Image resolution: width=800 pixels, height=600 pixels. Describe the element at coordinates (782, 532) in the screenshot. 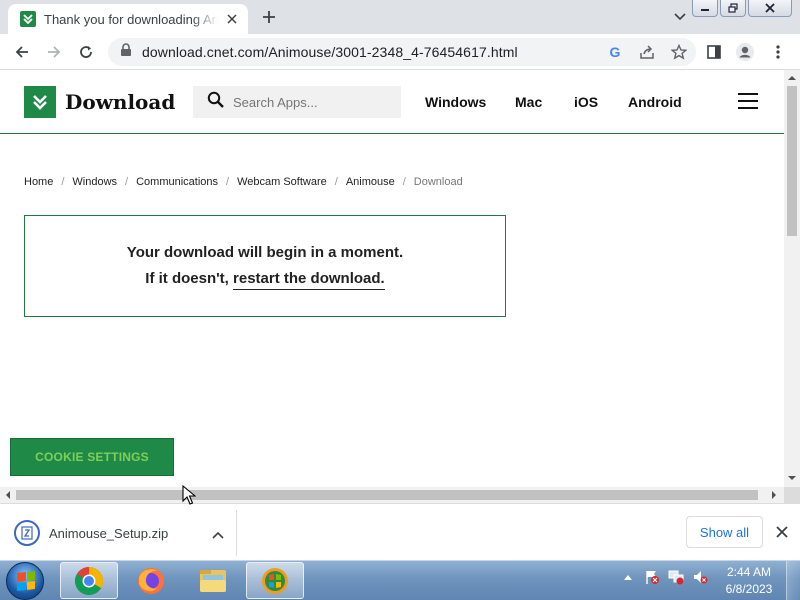

I see `close-download-shelf-icon` at that location.